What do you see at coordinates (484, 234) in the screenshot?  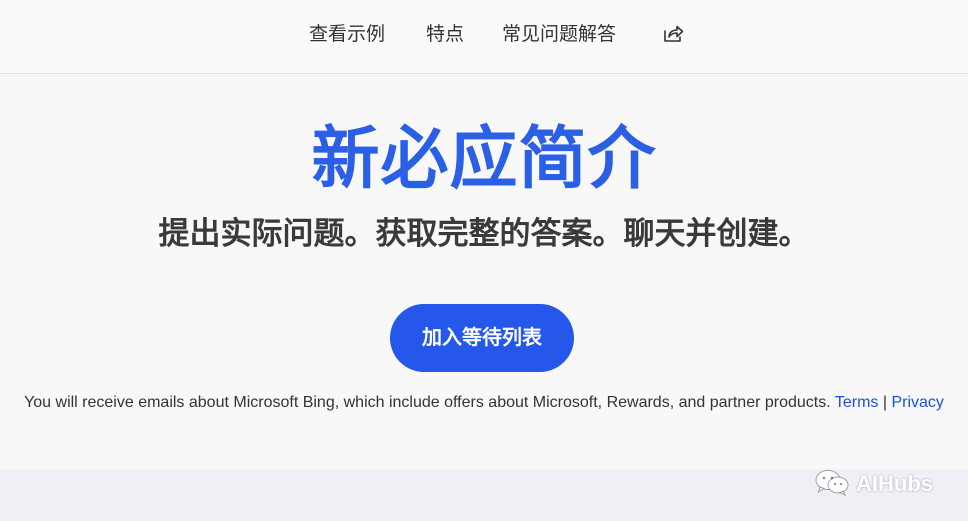 I see `hero-subtitle: 提出实际问题。获取完整的答案。聊天并创建。` at bounding box center [484, 234].